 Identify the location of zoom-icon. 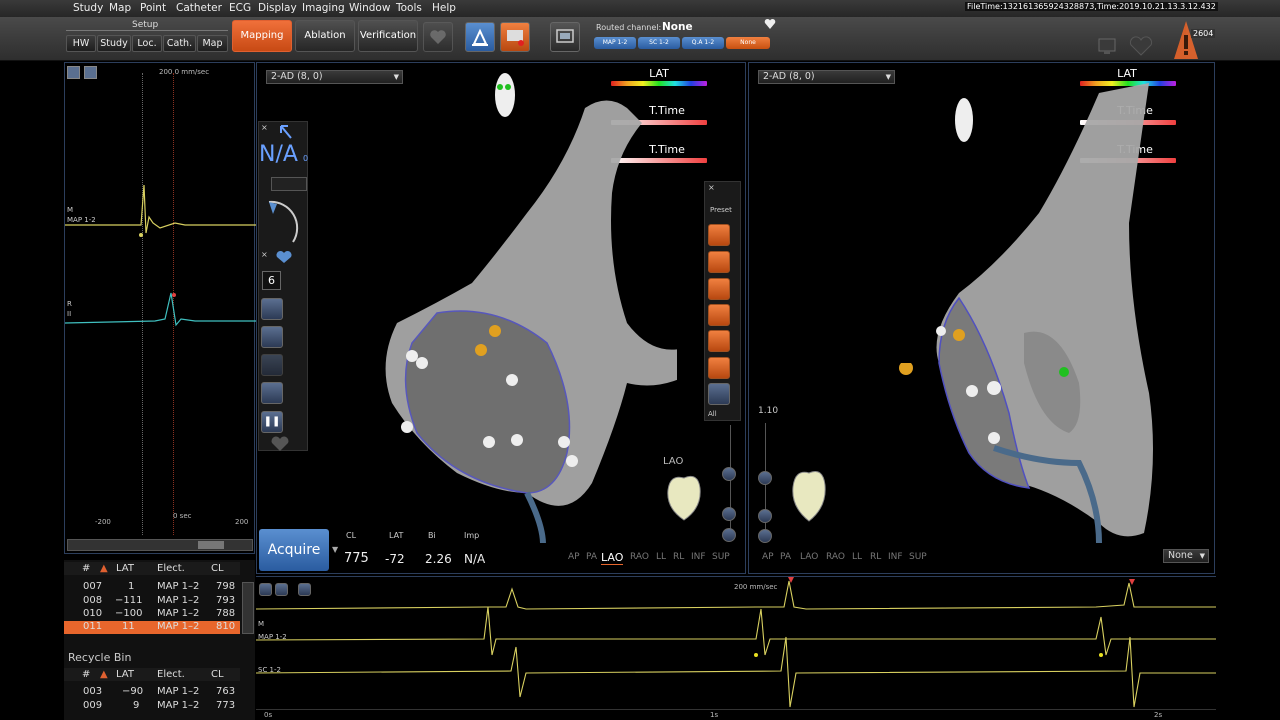
(73, 72).